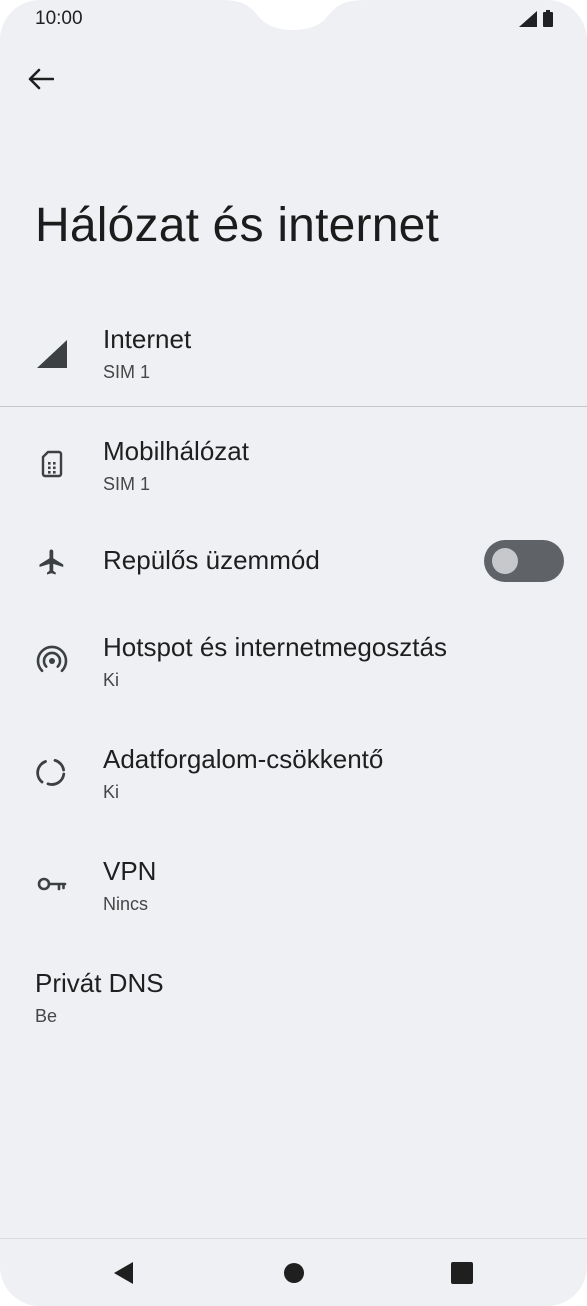 This screenshot has height=1306, width=587. Describe the element at coordinates (52, 884) in the screenshot. I see `vpn-key-icon` at that location.